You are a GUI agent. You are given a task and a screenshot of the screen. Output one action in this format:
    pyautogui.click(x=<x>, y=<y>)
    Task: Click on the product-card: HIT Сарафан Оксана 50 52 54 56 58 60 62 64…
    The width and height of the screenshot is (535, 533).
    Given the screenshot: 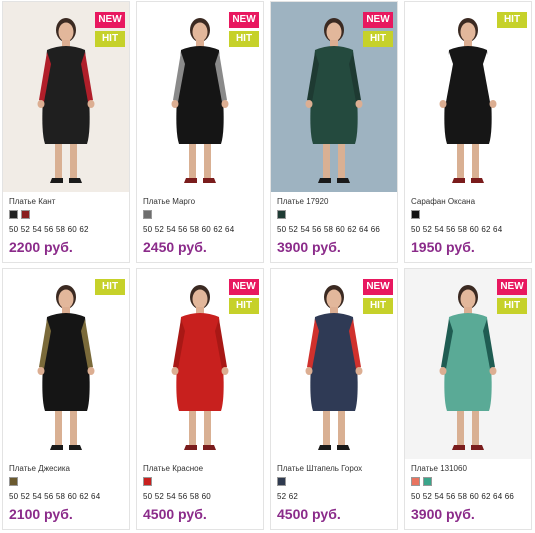 What is the action you would take?
    pyautogui.click(x=468, y=132)
    